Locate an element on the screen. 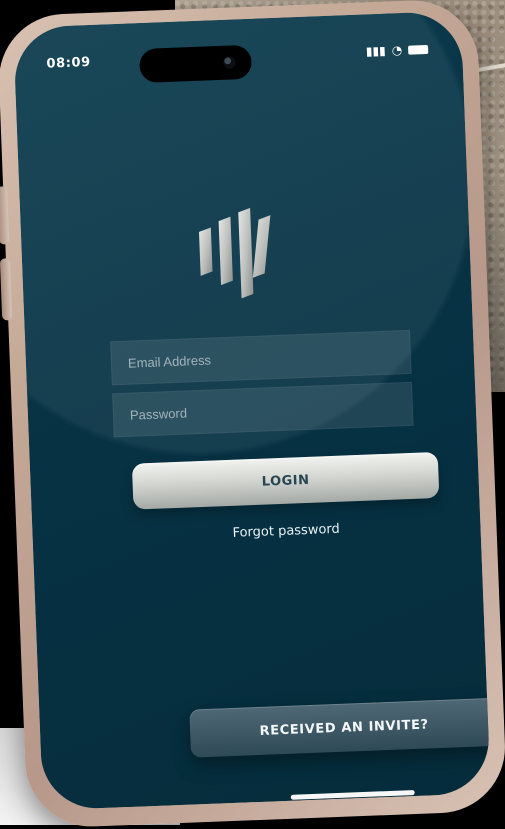 This screenshot has height=829, width=505. status-bar: 08:09 ▮▮▮ ◔ is located at coordinates (238, 61).